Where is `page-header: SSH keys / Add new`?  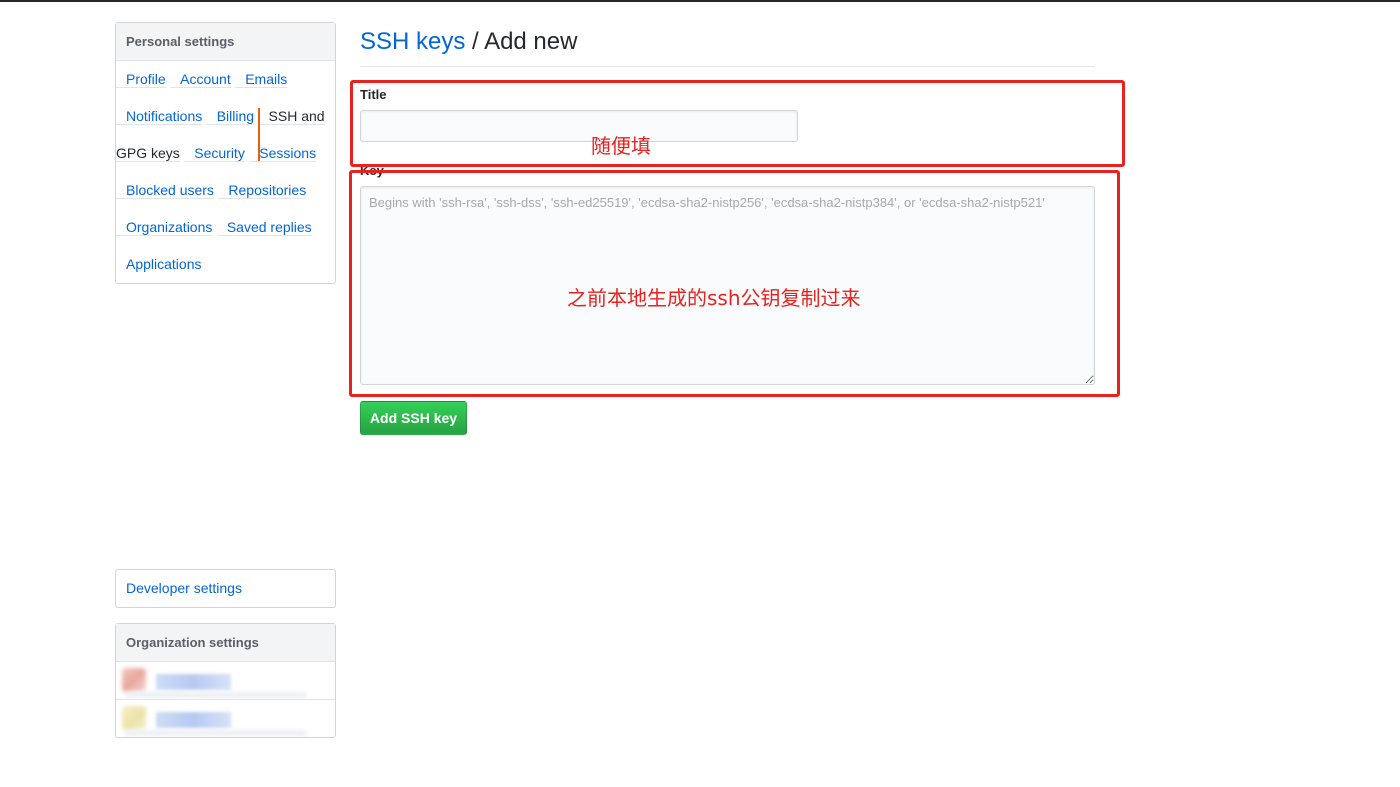 page-header: SSH keys / Add new is located at coordinates (727, 44).